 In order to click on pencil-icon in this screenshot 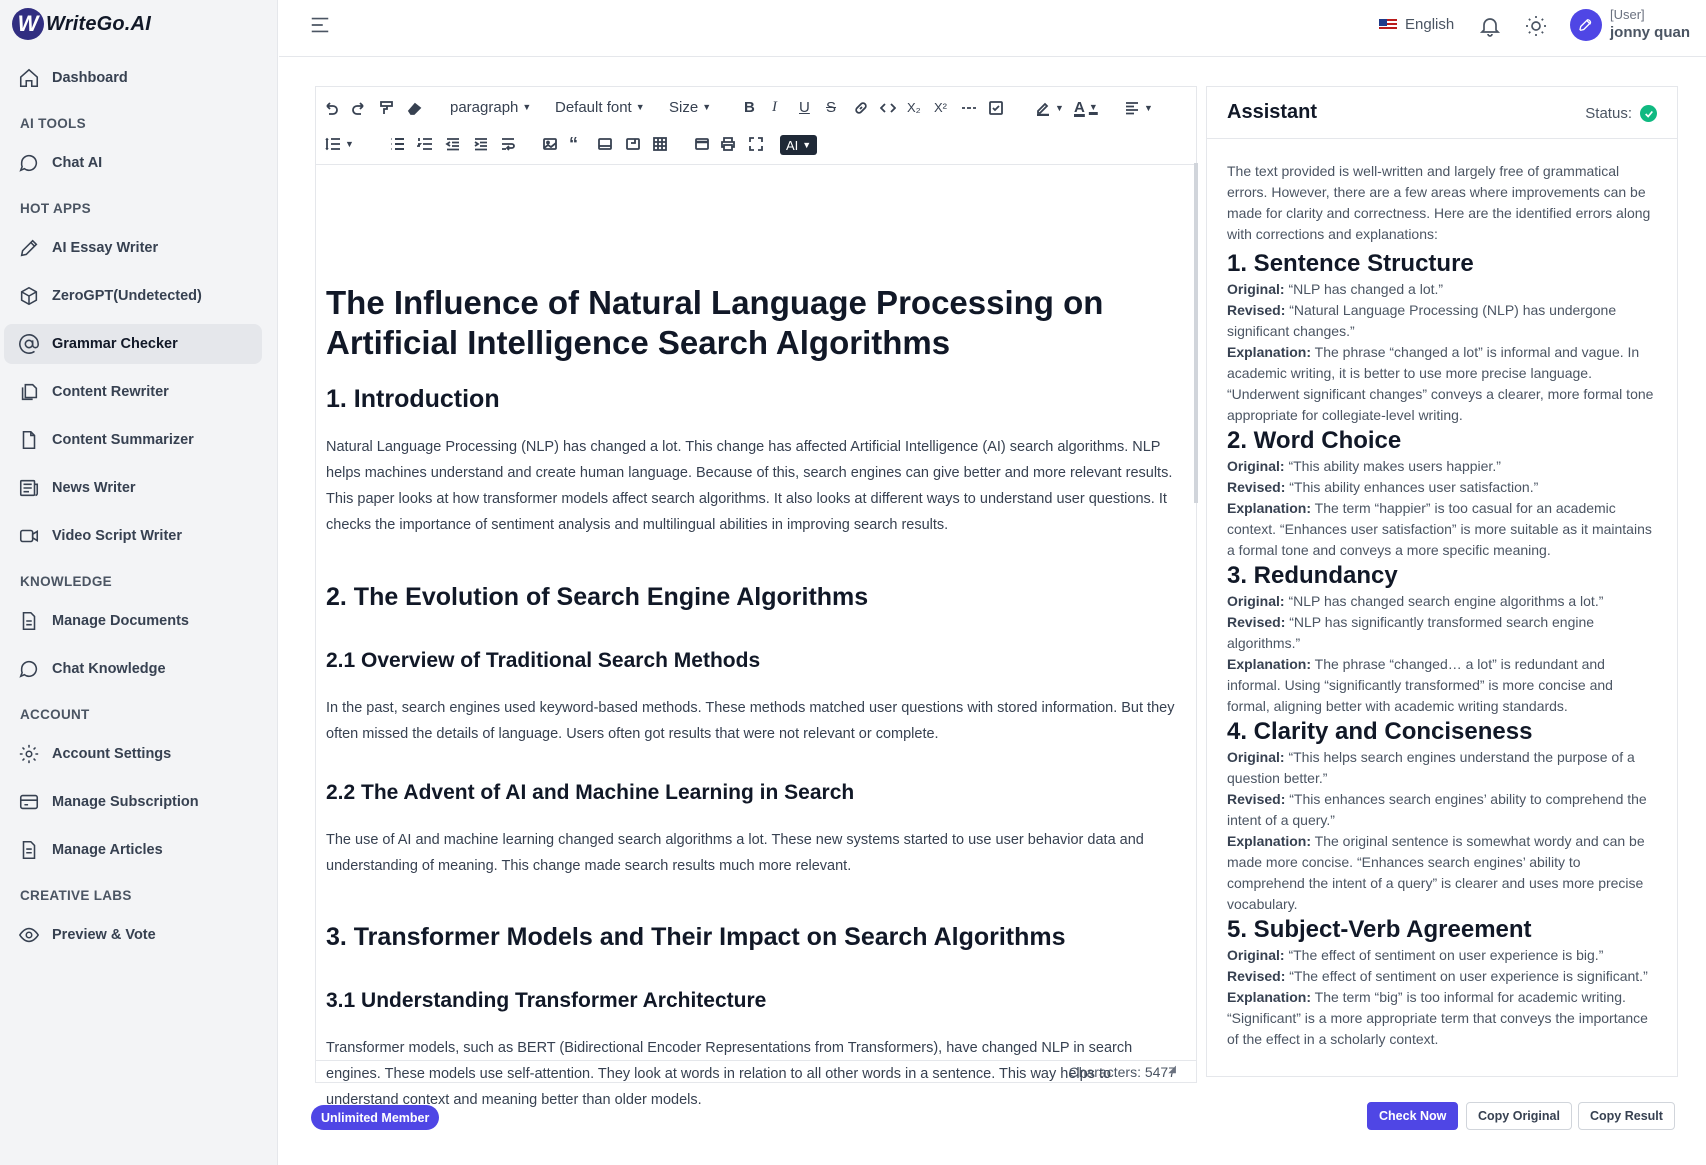, I will do `click(29, 248)`.